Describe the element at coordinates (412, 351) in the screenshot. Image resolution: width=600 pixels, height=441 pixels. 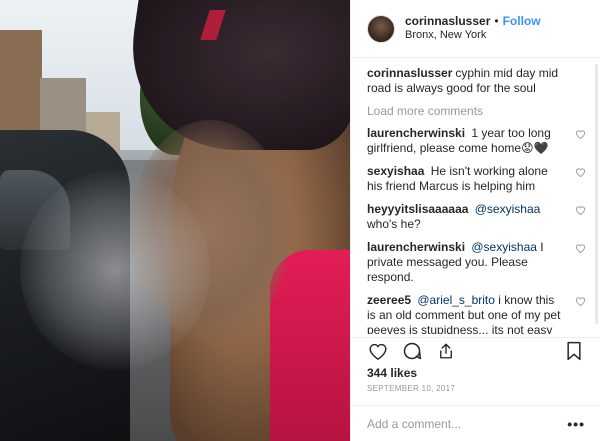
I see `comment-icon` at that location.